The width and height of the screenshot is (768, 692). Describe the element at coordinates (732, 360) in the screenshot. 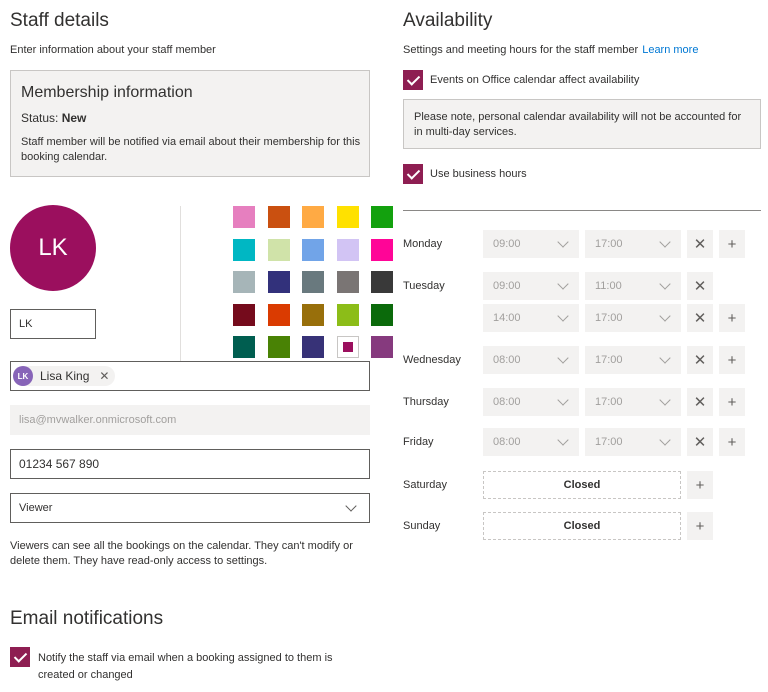

I see `wednesday-add-range-button: +` at that location.